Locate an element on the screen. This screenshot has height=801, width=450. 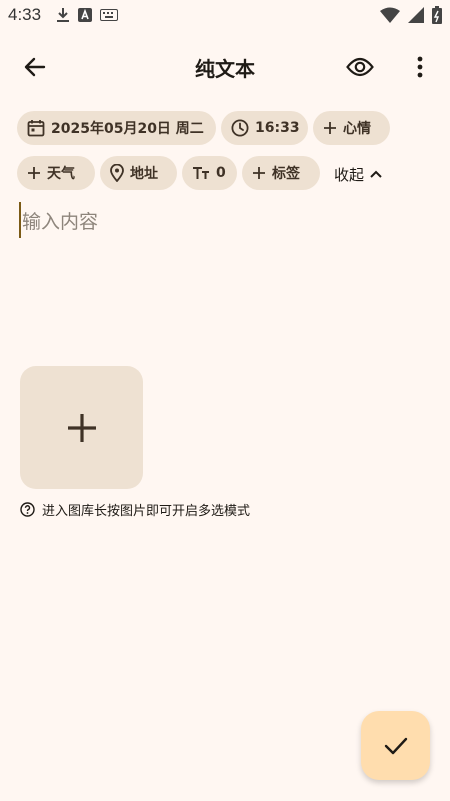
text-size-icon is located at coordinates (201, 173).